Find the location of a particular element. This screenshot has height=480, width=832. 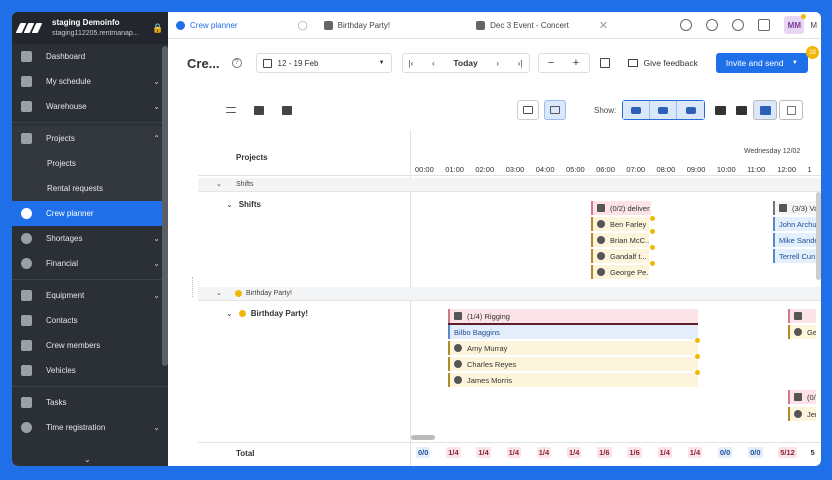

give-feedback-button: Give feedback is located at coordinates (662, 63).